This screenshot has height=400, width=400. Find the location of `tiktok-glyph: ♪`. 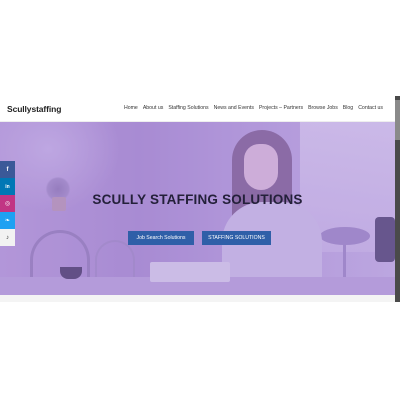

tiktok-glyph: ♪ is located at coordinates (7, 237).